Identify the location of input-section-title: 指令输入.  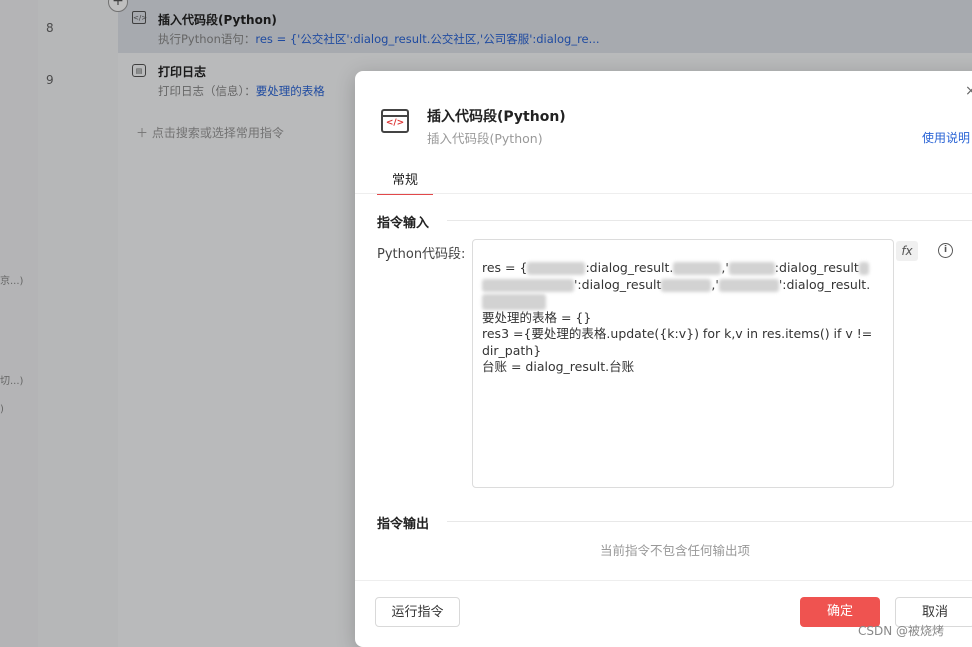
(403, 223).